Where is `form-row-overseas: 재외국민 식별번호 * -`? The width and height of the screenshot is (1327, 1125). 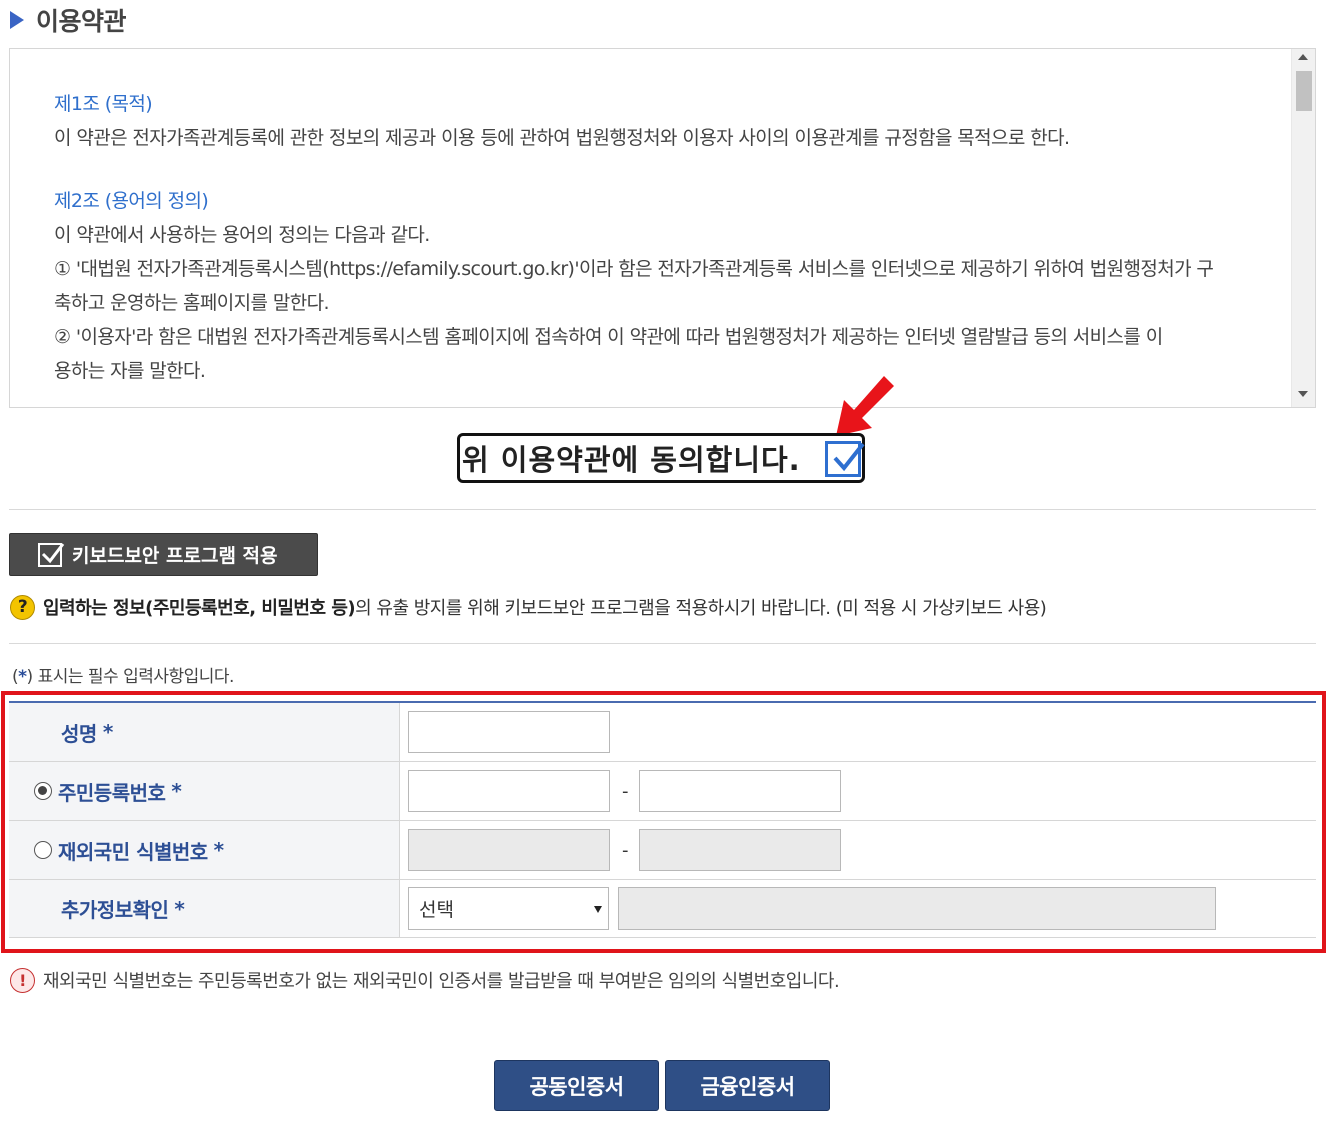 form-row-overseas: 재외국민 식별번호 * - is located at coordinates (662, 850).